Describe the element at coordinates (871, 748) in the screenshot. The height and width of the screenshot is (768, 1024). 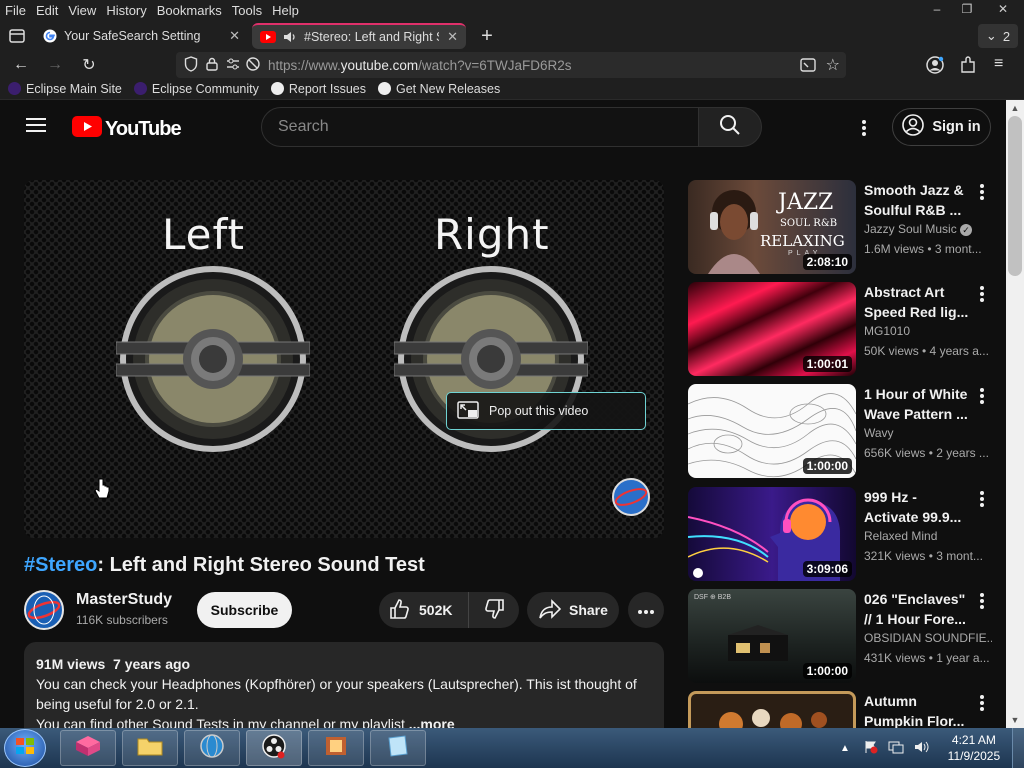
I see `action-center-flag-icon` at that location.